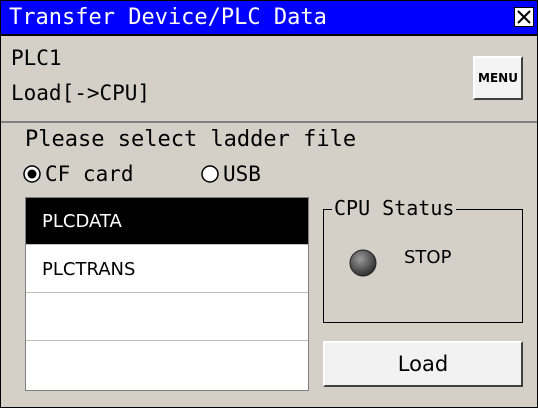  Describe the element at coordinates (191, 139) in the screenshot. I see `select-prompt: Please select ladder file` at that location.